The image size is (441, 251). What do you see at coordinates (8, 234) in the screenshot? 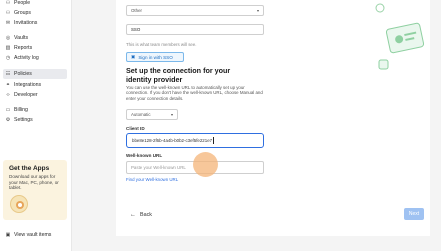
I see `vault-items-icon: ▣` at bounding box center [8, 234].